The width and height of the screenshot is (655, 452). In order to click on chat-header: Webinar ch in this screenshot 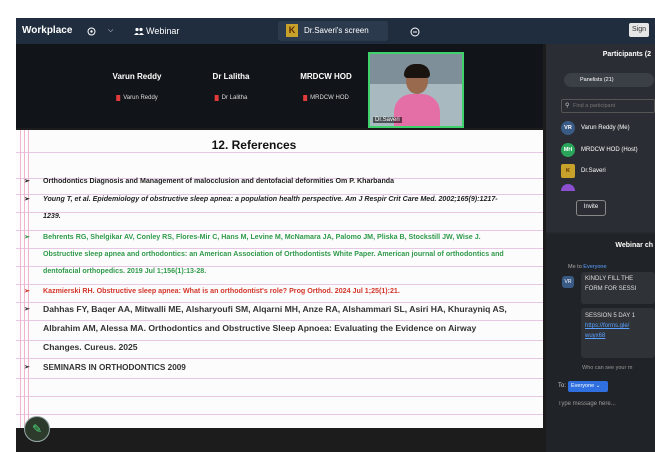, I will do `click(634, 245)`.